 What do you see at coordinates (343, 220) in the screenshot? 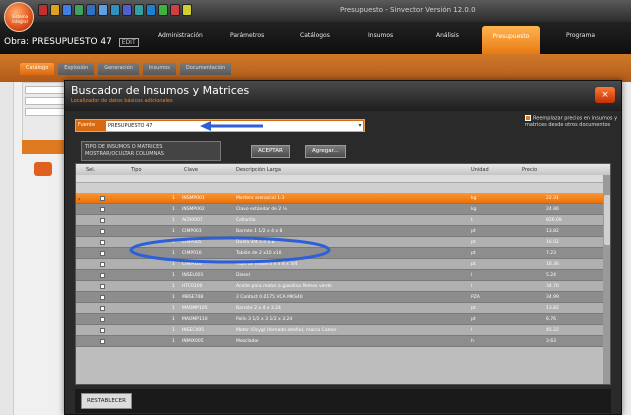
I see `table-row: 1 ACR0007 Cellarilla t 826.09` at bounding box center [343, 220].